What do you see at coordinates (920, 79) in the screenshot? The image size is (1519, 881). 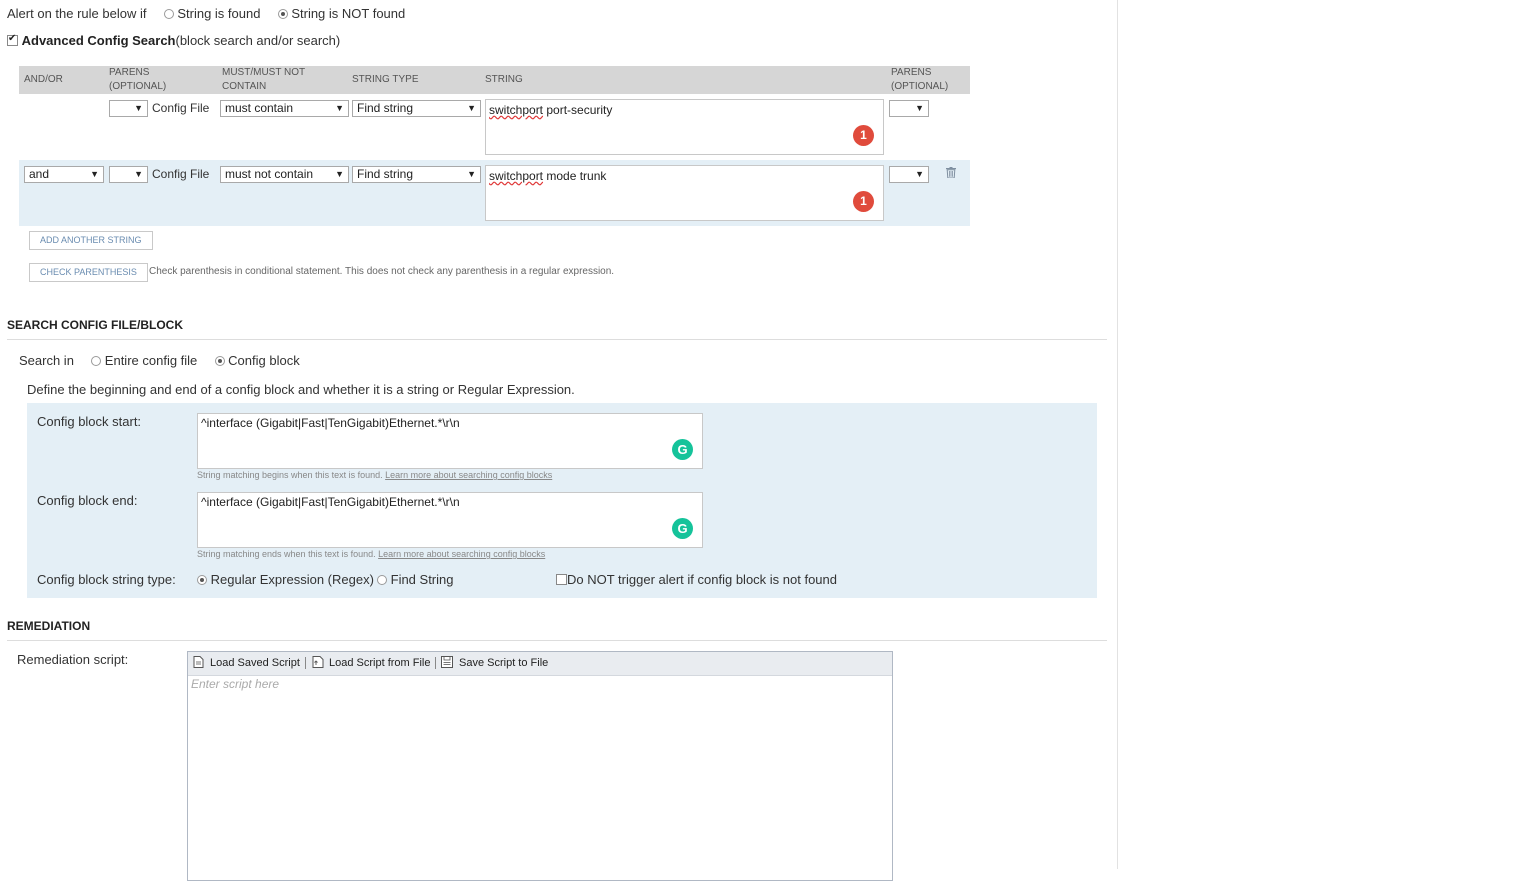 I see `header-parens-close: PARENS (OPTIONAL)` at bounding box center [920, 79].